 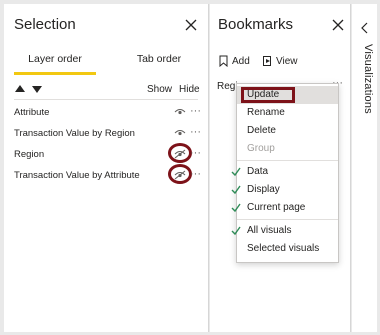 I want to click on chevron-left-icon, so click(x=364, y=28).